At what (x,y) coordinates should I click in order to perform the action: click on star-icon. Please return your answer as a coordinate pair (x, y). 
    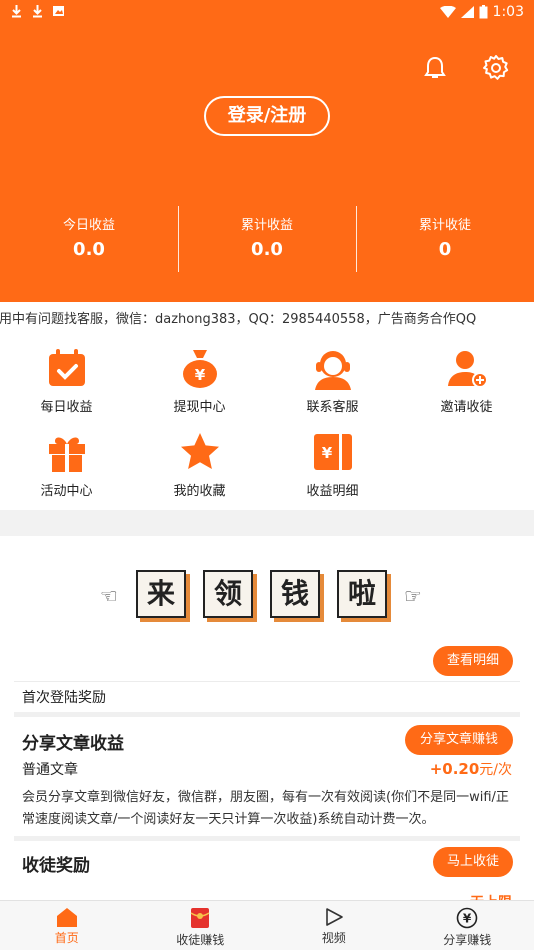
    Looking at the image, I should click on (199, 451).